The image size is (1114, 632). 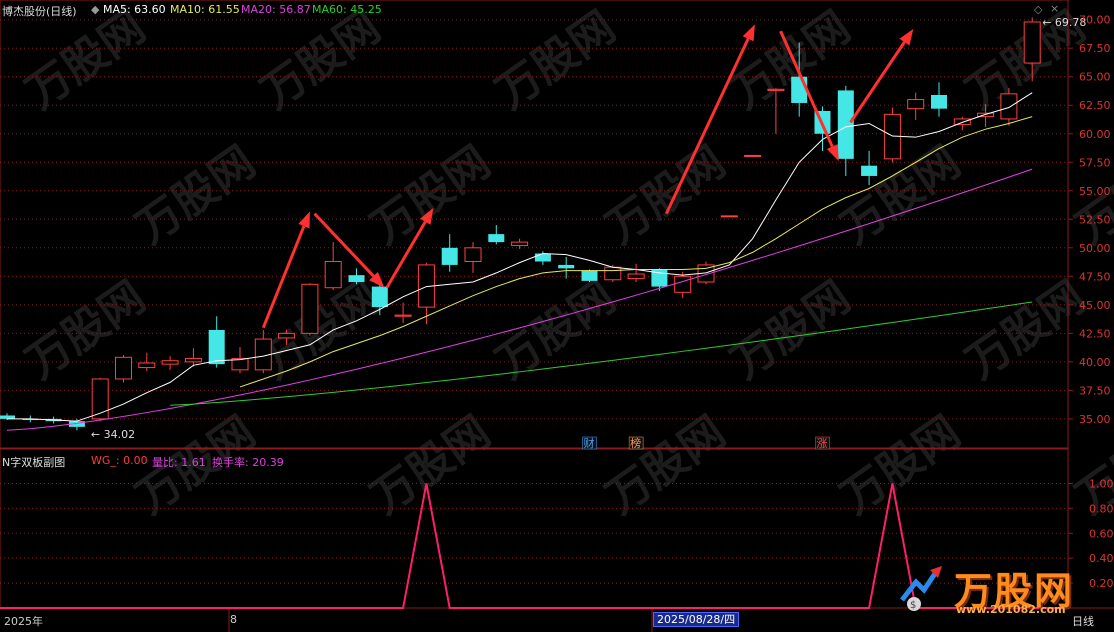 What do you see at coordinates (822, 443) in the screenshot?
I see `event-badge-label: 涨` at bounding box center [822, 443].